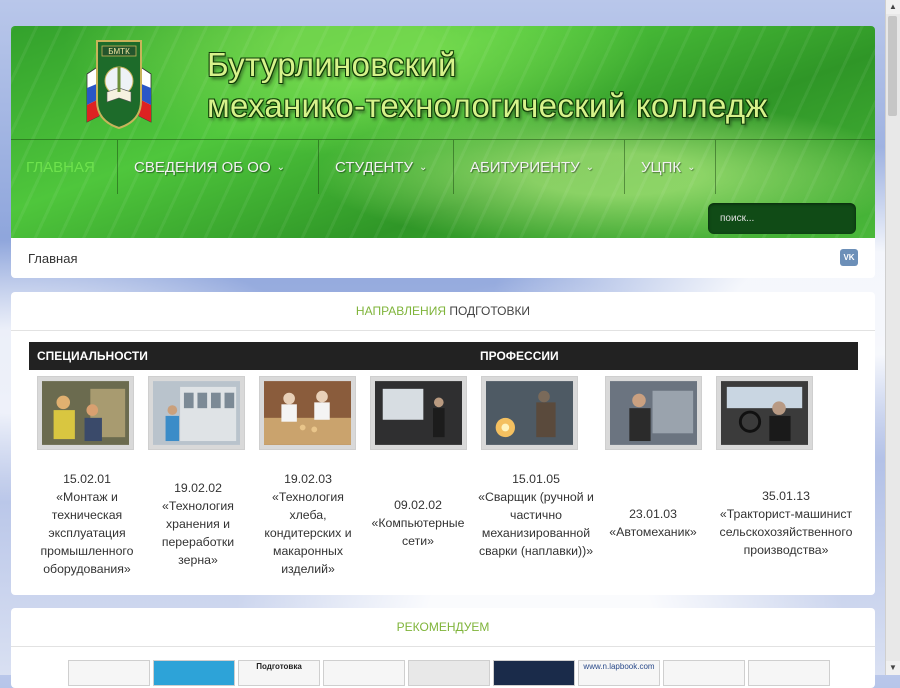 The height and width of the screenshot is (688, 900). Describe the element at coordinates (443, 258) in the screenshot. I see `breadcrumb-bar: Главная VK` at that location.